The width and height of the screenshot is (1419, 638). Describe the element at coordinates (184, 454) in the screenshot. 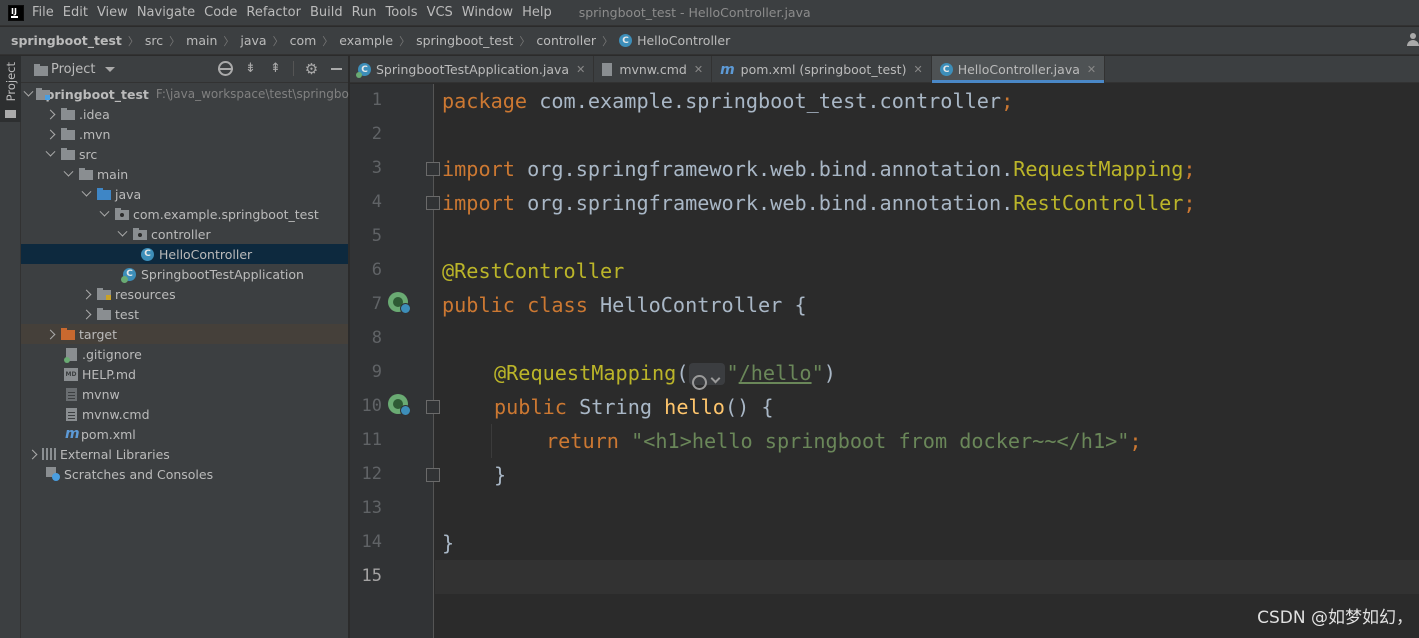

I see `tree-item-external-libraries: External Libraries` at that location.